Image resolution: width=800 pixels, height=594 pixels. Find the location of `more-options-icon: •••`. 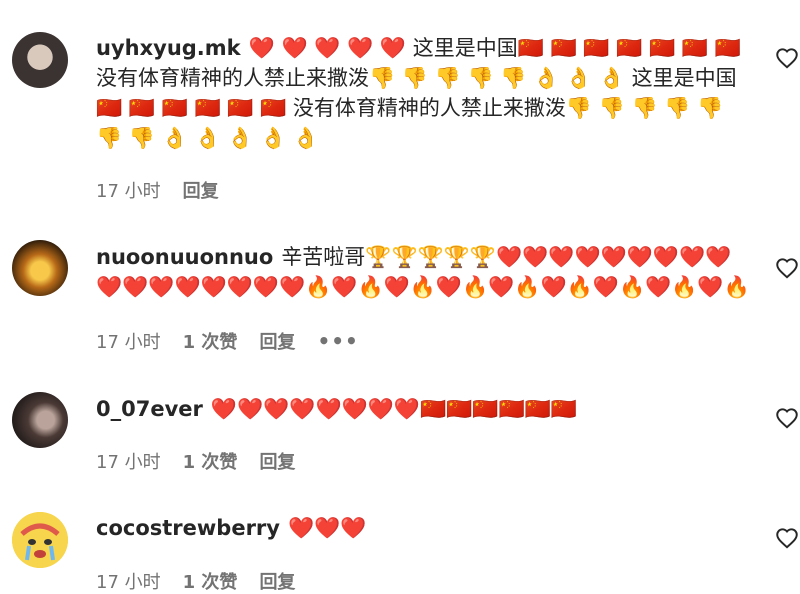

more-options-icon: ••• is located at coordinates (337, 341).